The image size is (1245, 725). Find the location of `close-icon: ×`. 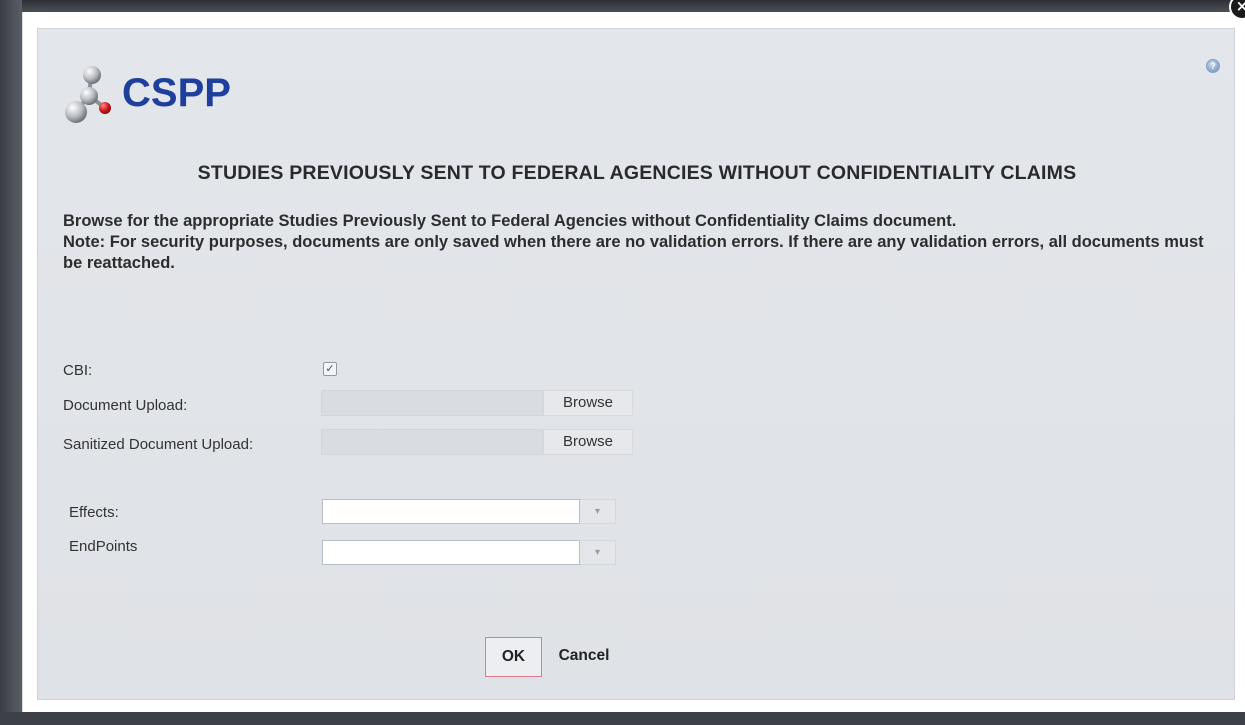

close-icon: × is located at coordinates (1237, 10).